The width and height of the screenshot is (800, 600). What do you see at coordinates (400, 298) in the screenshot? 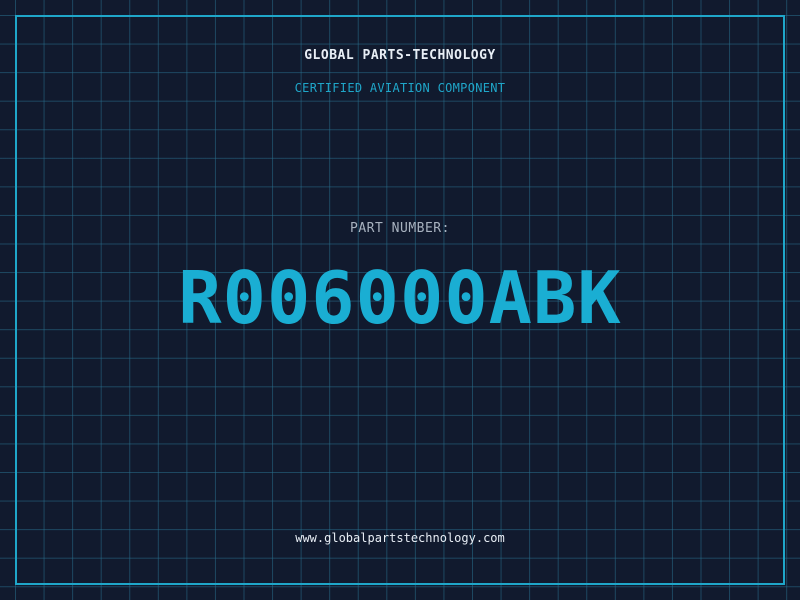
I see `part-number-value: R006000ABK` at bounding box center [400, 298].